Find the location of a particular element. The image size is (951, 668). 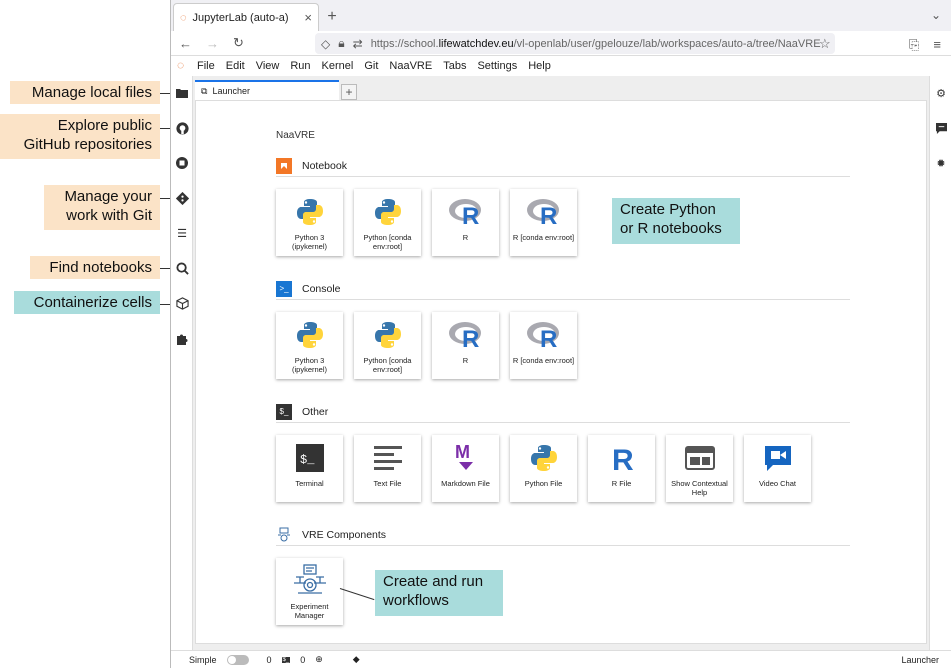

notebook-card-label: R [conda env:root] is located at coordinates (543, 237).